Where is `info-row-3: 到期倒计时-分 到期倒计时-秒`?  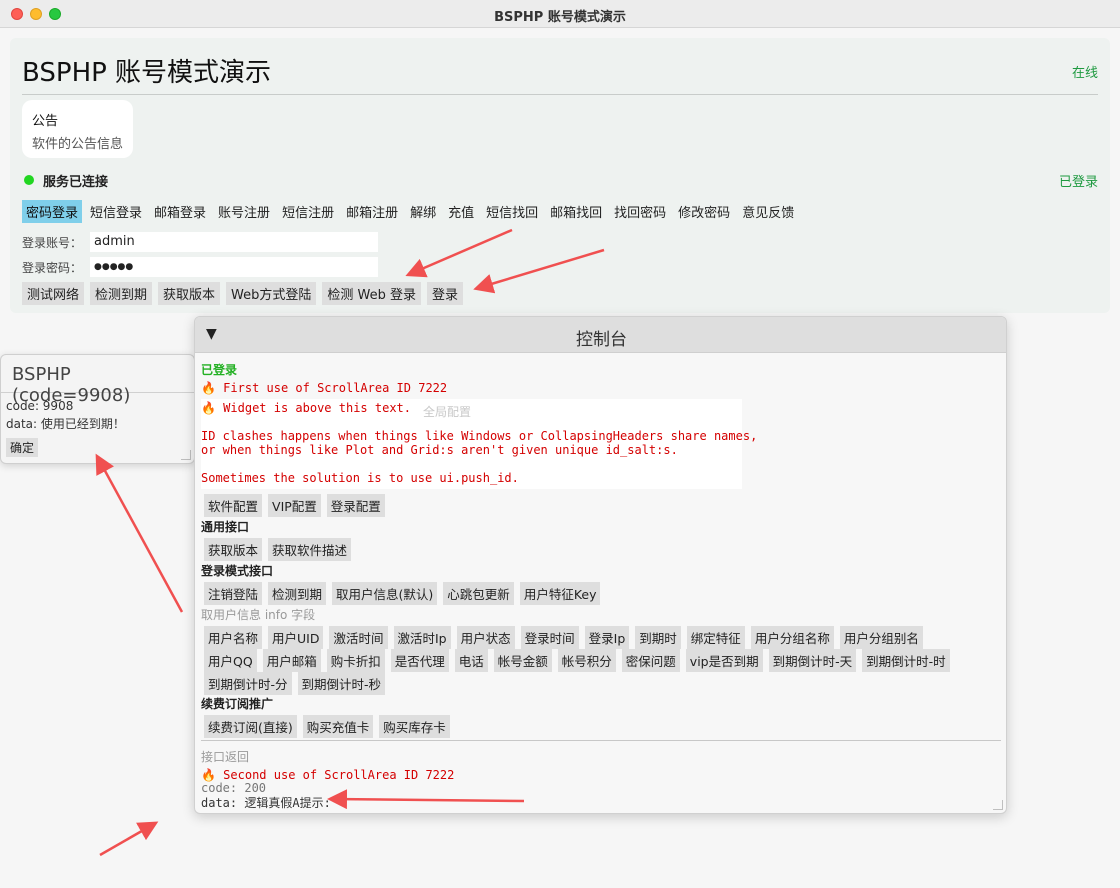
info-row-3: 到期倒计时-分 到期倒计时-秒 is located at coordinates (295, 683).